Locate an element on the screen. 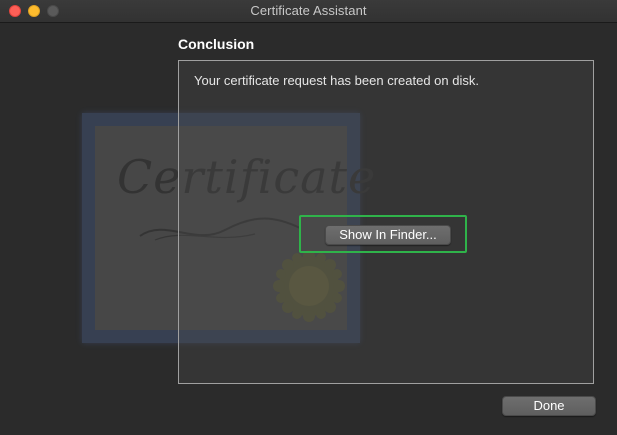  title-bar: Certificate Assistant is located at coordinates (308, 11).